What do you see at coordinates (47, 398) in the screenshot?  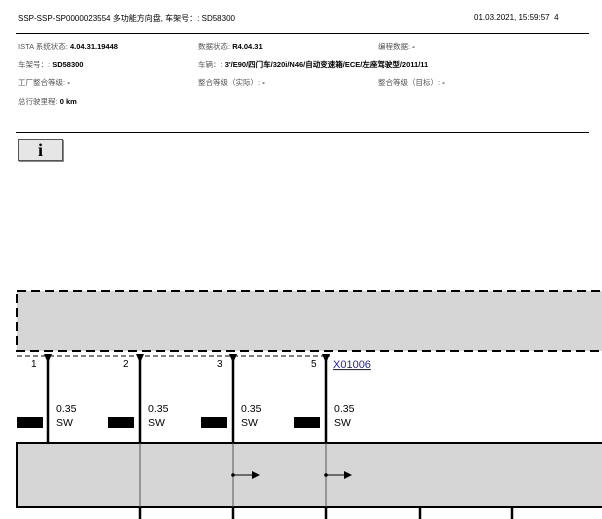 I see `wire-pin-1: 1 0.35 SW` at bounding box center [47, 398].